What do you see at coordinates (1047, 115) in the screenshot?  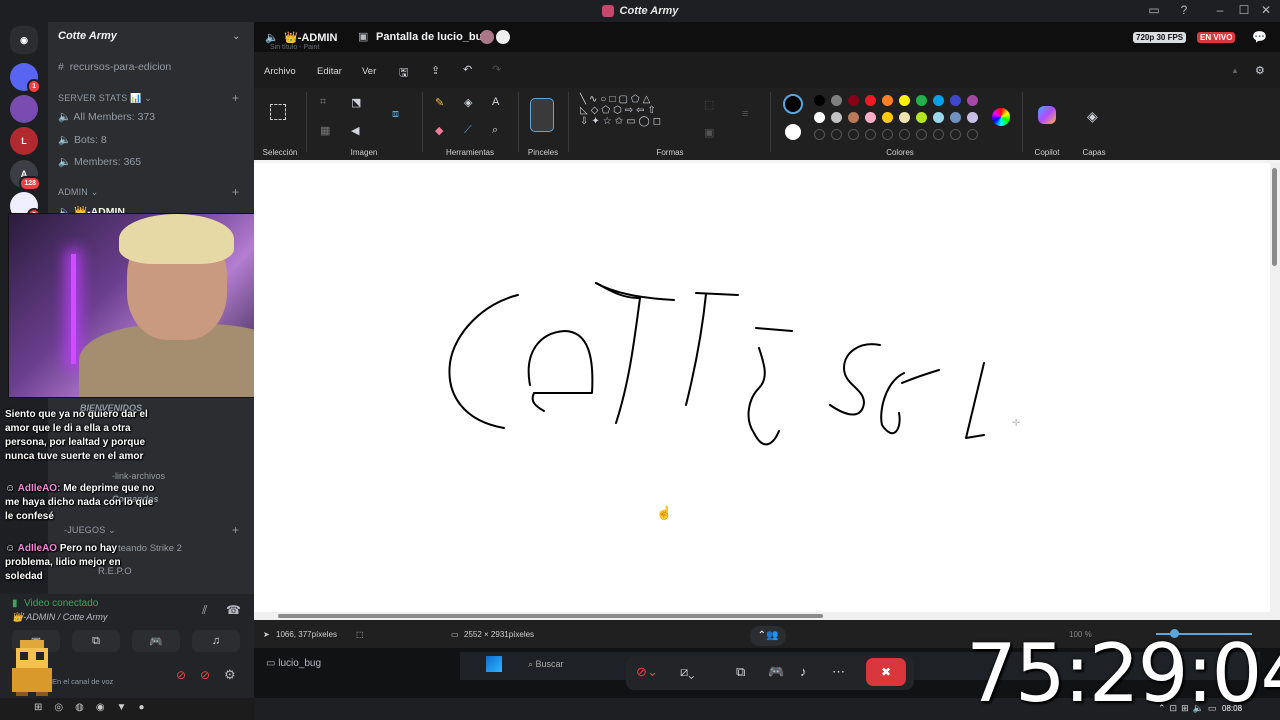 I see `copilot-icon` at bounding box center [1047, 115].